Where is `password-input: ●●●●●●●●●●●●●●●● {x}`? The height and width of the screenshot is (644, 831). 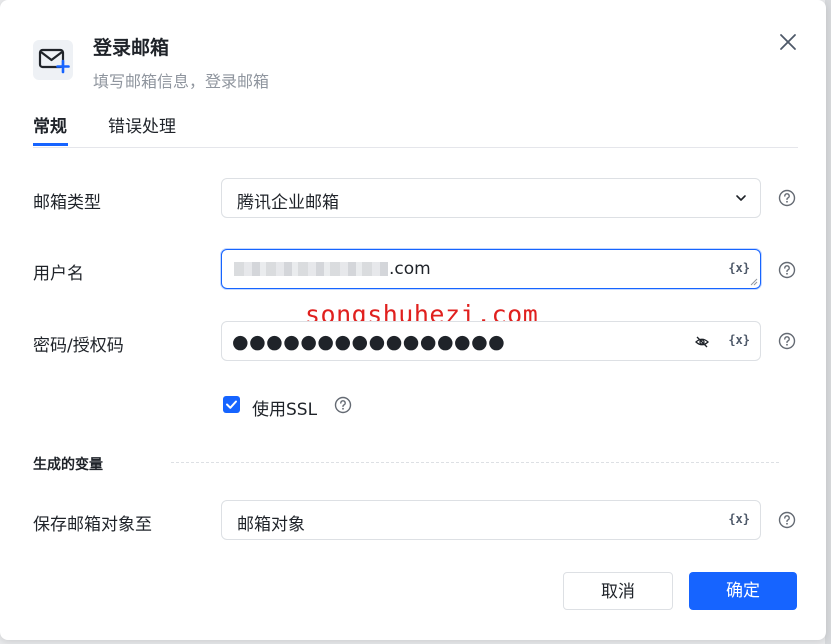
password-input: ●●●●●●●●●●●●●●●● {x} is located at coordinates (491, 341).